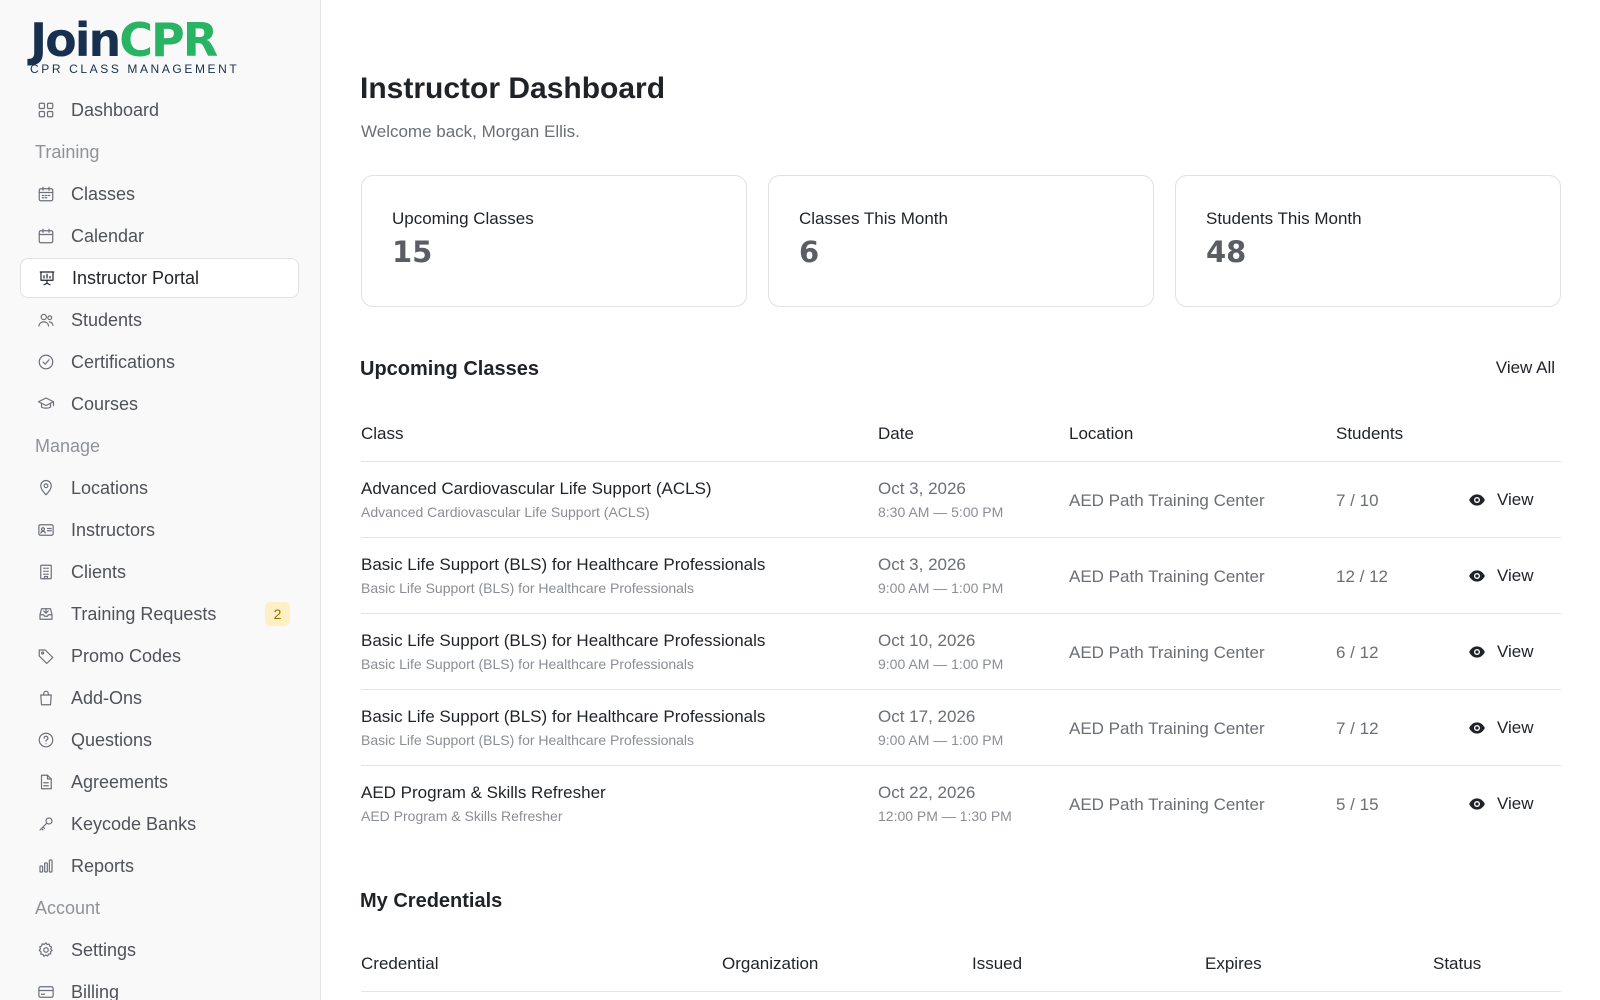  What do you see at coordinates (159, 950) in the screenshot?
I see `sidebar-item-settings: Settings` at bounding box center [159, 950].